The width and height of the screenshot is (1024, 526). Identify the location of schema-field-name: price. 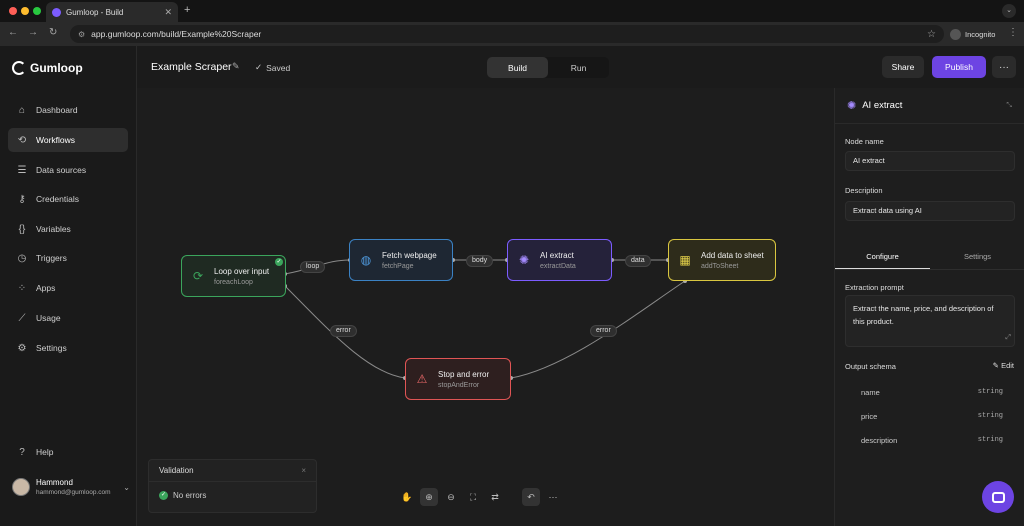
(869, 416).